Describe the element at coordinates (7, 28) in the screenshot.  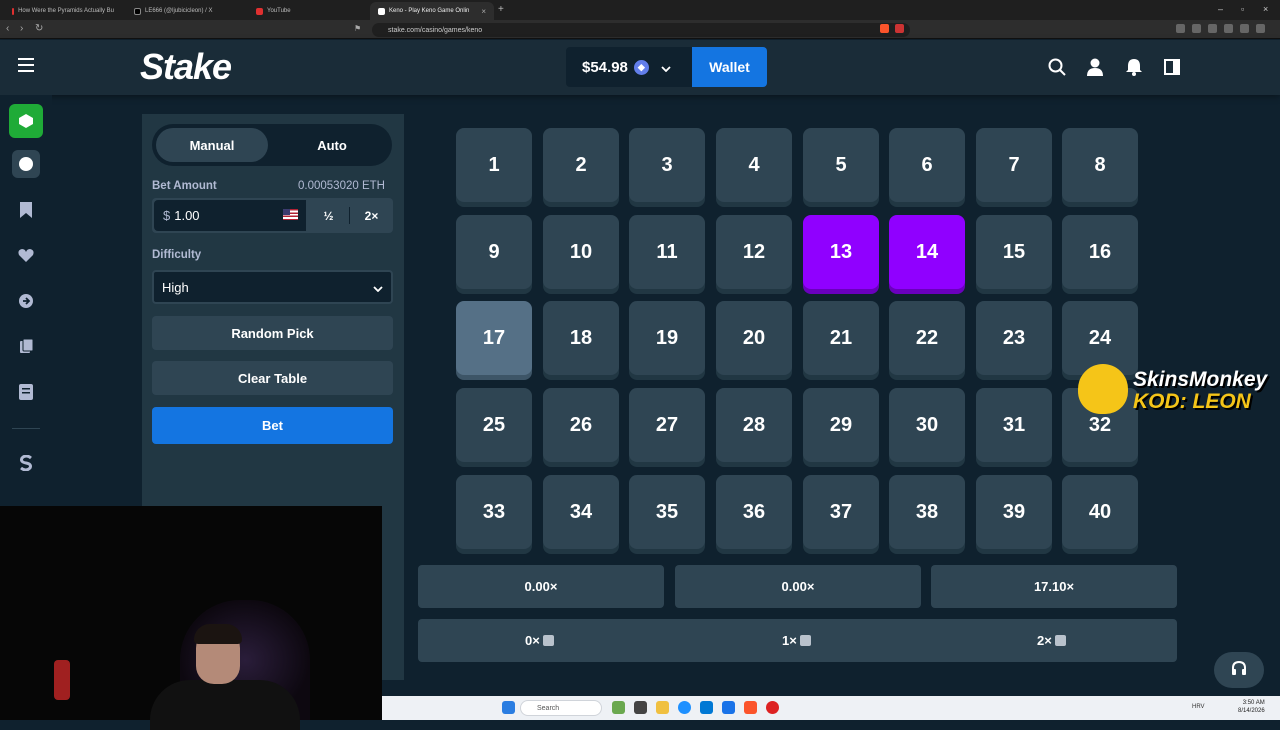
I see `back-icon: ‹` at that location.